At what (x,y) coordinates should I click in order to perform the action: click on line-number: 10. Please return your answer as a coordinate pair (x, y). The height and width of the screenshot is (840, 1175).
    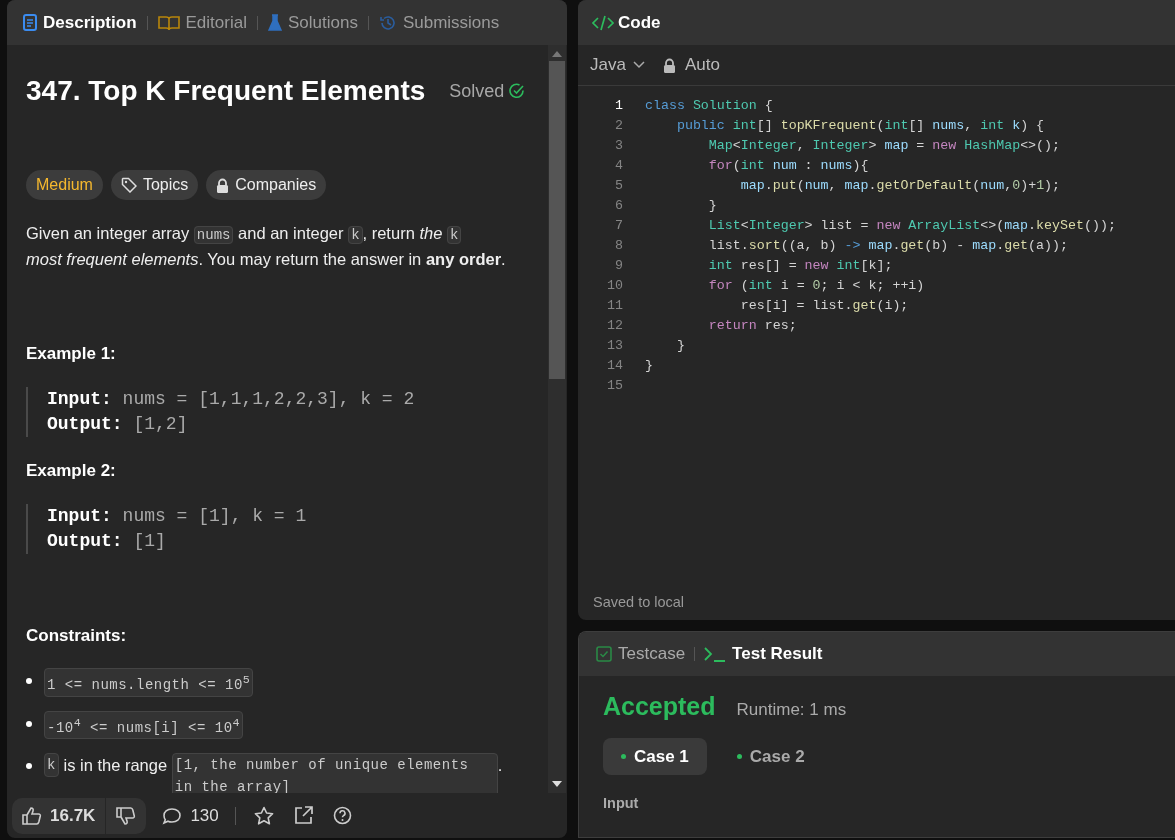
    Looking at the image, I should click on (614, 285).